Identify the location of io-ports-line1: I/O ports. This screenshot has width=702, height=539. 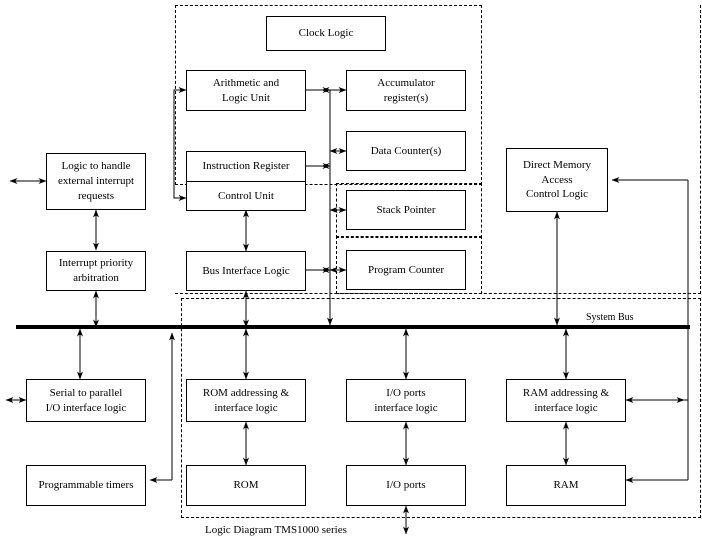
(406, 485).